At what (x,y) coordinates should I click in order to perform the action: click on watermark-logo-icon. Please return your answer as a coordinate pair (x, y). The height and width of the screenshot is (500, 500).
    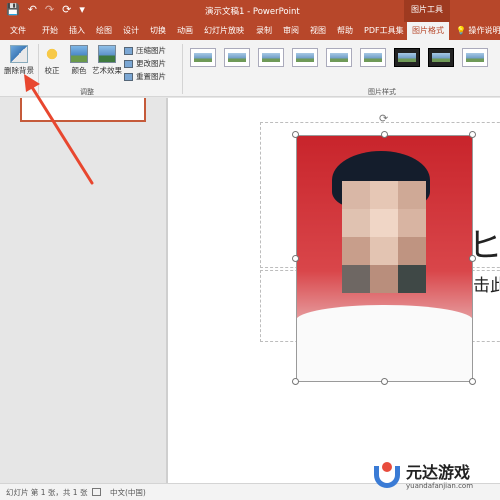
    Looking at the image, I should click on (387, 477).